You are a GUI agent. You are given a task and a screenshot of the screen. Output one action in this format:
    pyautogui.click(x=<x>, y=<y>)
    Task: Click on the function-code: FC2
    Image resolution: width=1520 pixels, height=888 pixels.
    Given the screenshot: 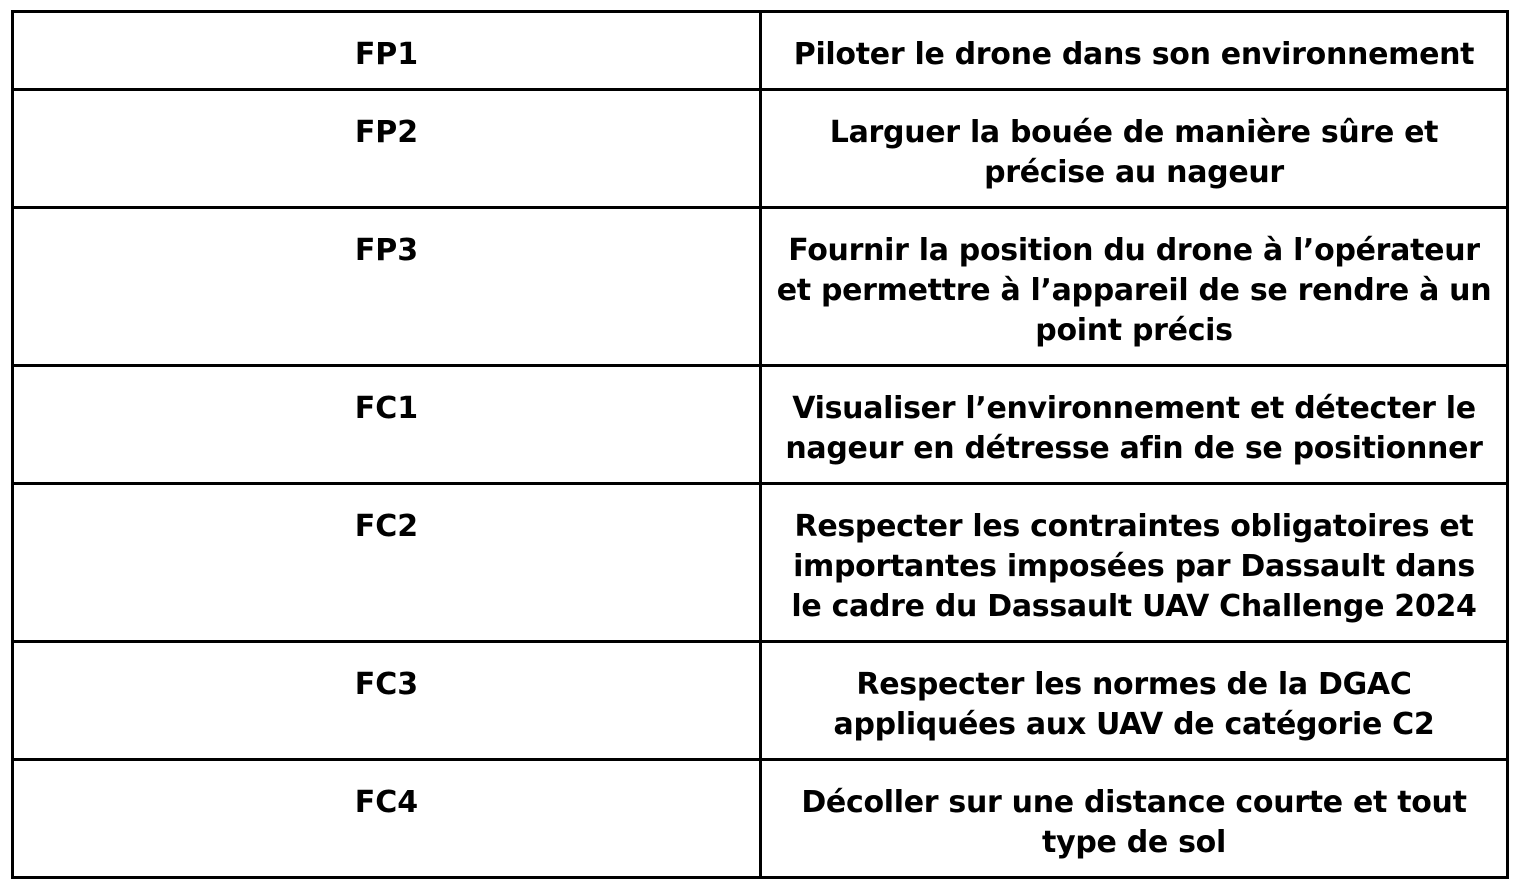 What is the action you would take?
    pyautogui.click(x=386, y=526)
    